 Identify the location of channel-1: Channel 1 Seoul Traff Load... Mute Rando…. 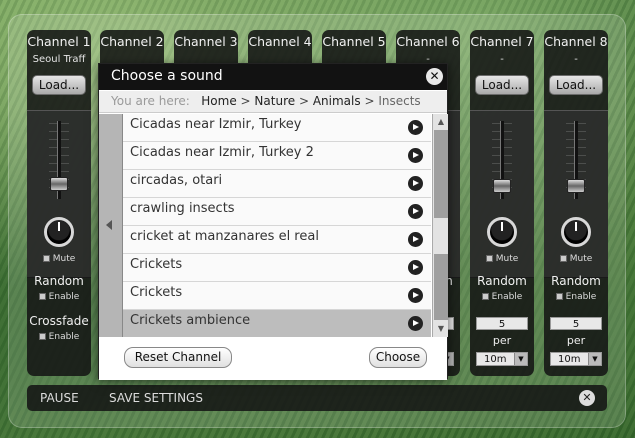
(59, 203).